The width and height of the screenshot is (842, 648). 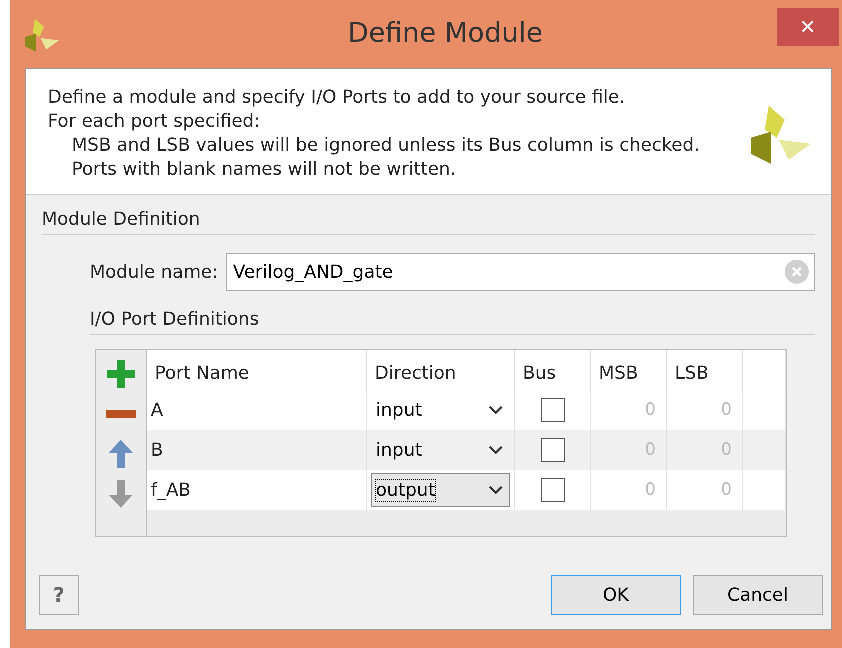 What do you see at coordinates (520, 272) in the screenshot?
I see `module-name-field: Verilog_AND_gate` at bounding box center [520, 272].